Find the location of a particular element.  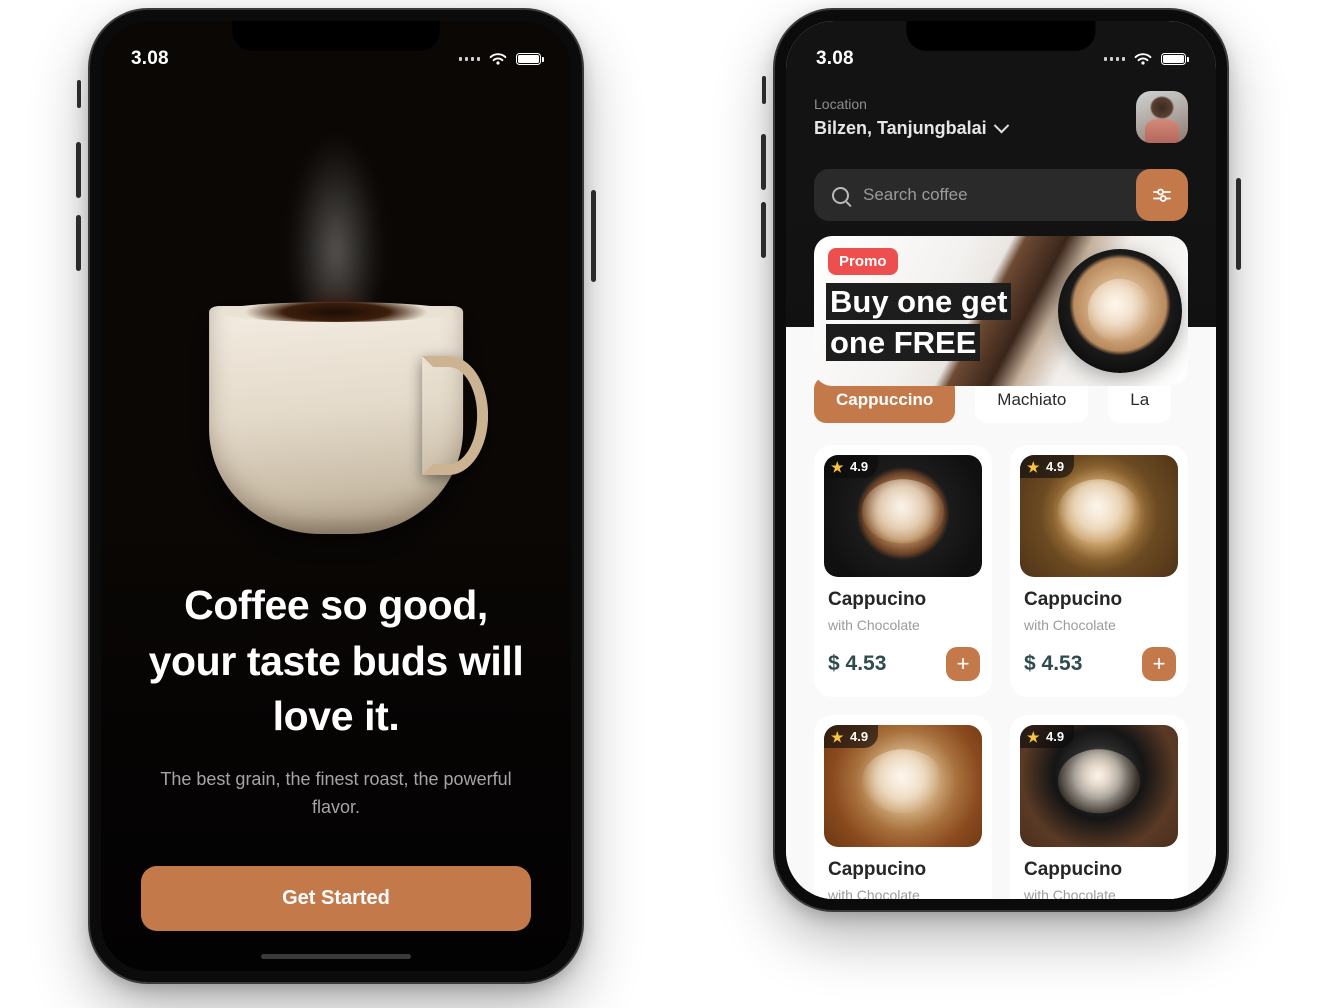

location-value: Bilzen, Tanjungbalai is located at coordinates (900, 127).